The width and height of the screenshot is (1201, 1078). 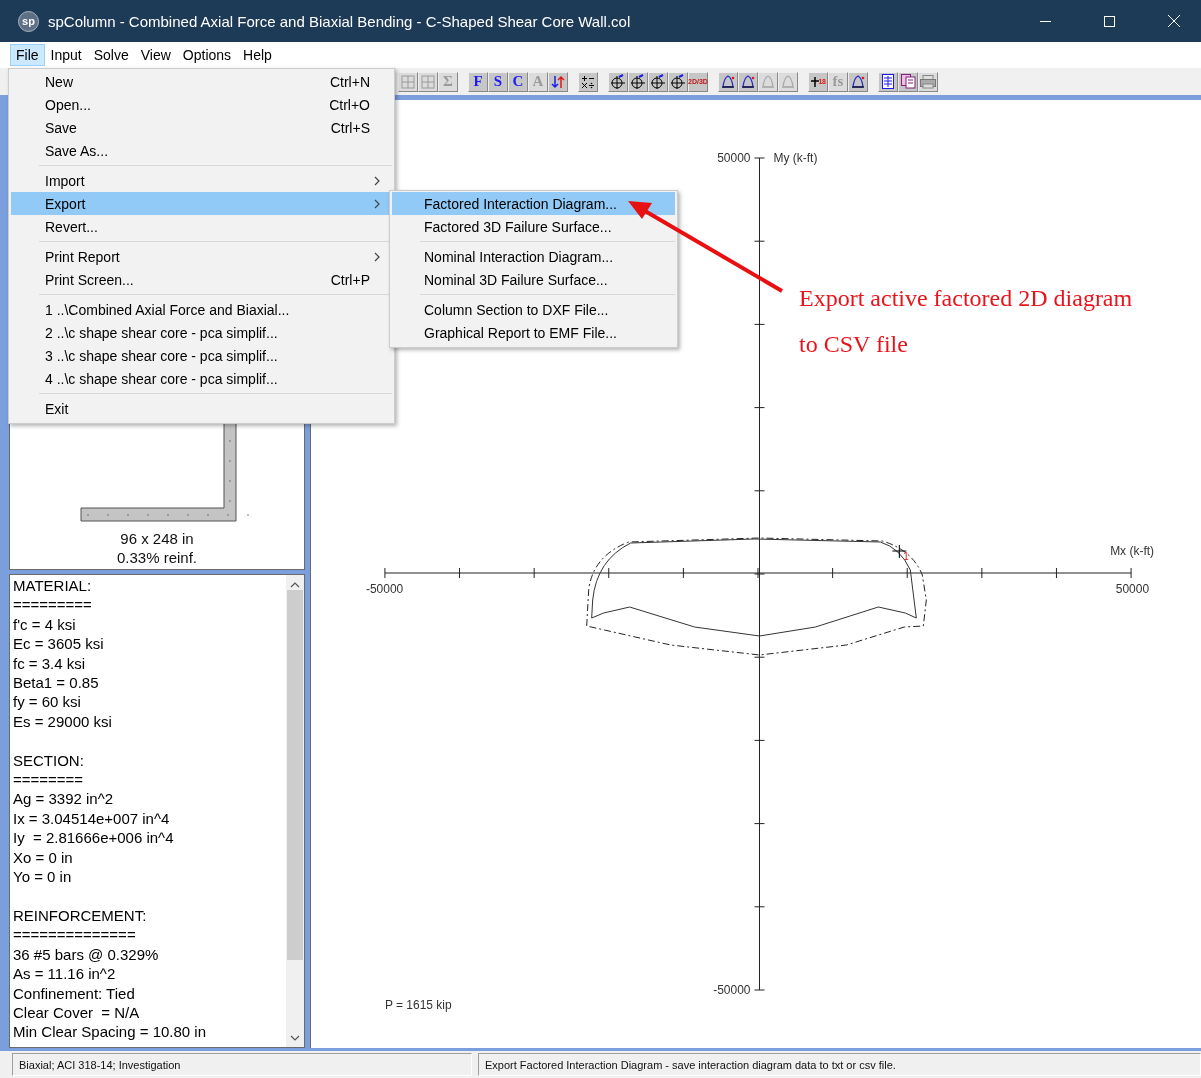 What do you see at coordinates (201, 256) in the screenshot?
I see `menu-item: Print Report` at bounding box center [201, 256].